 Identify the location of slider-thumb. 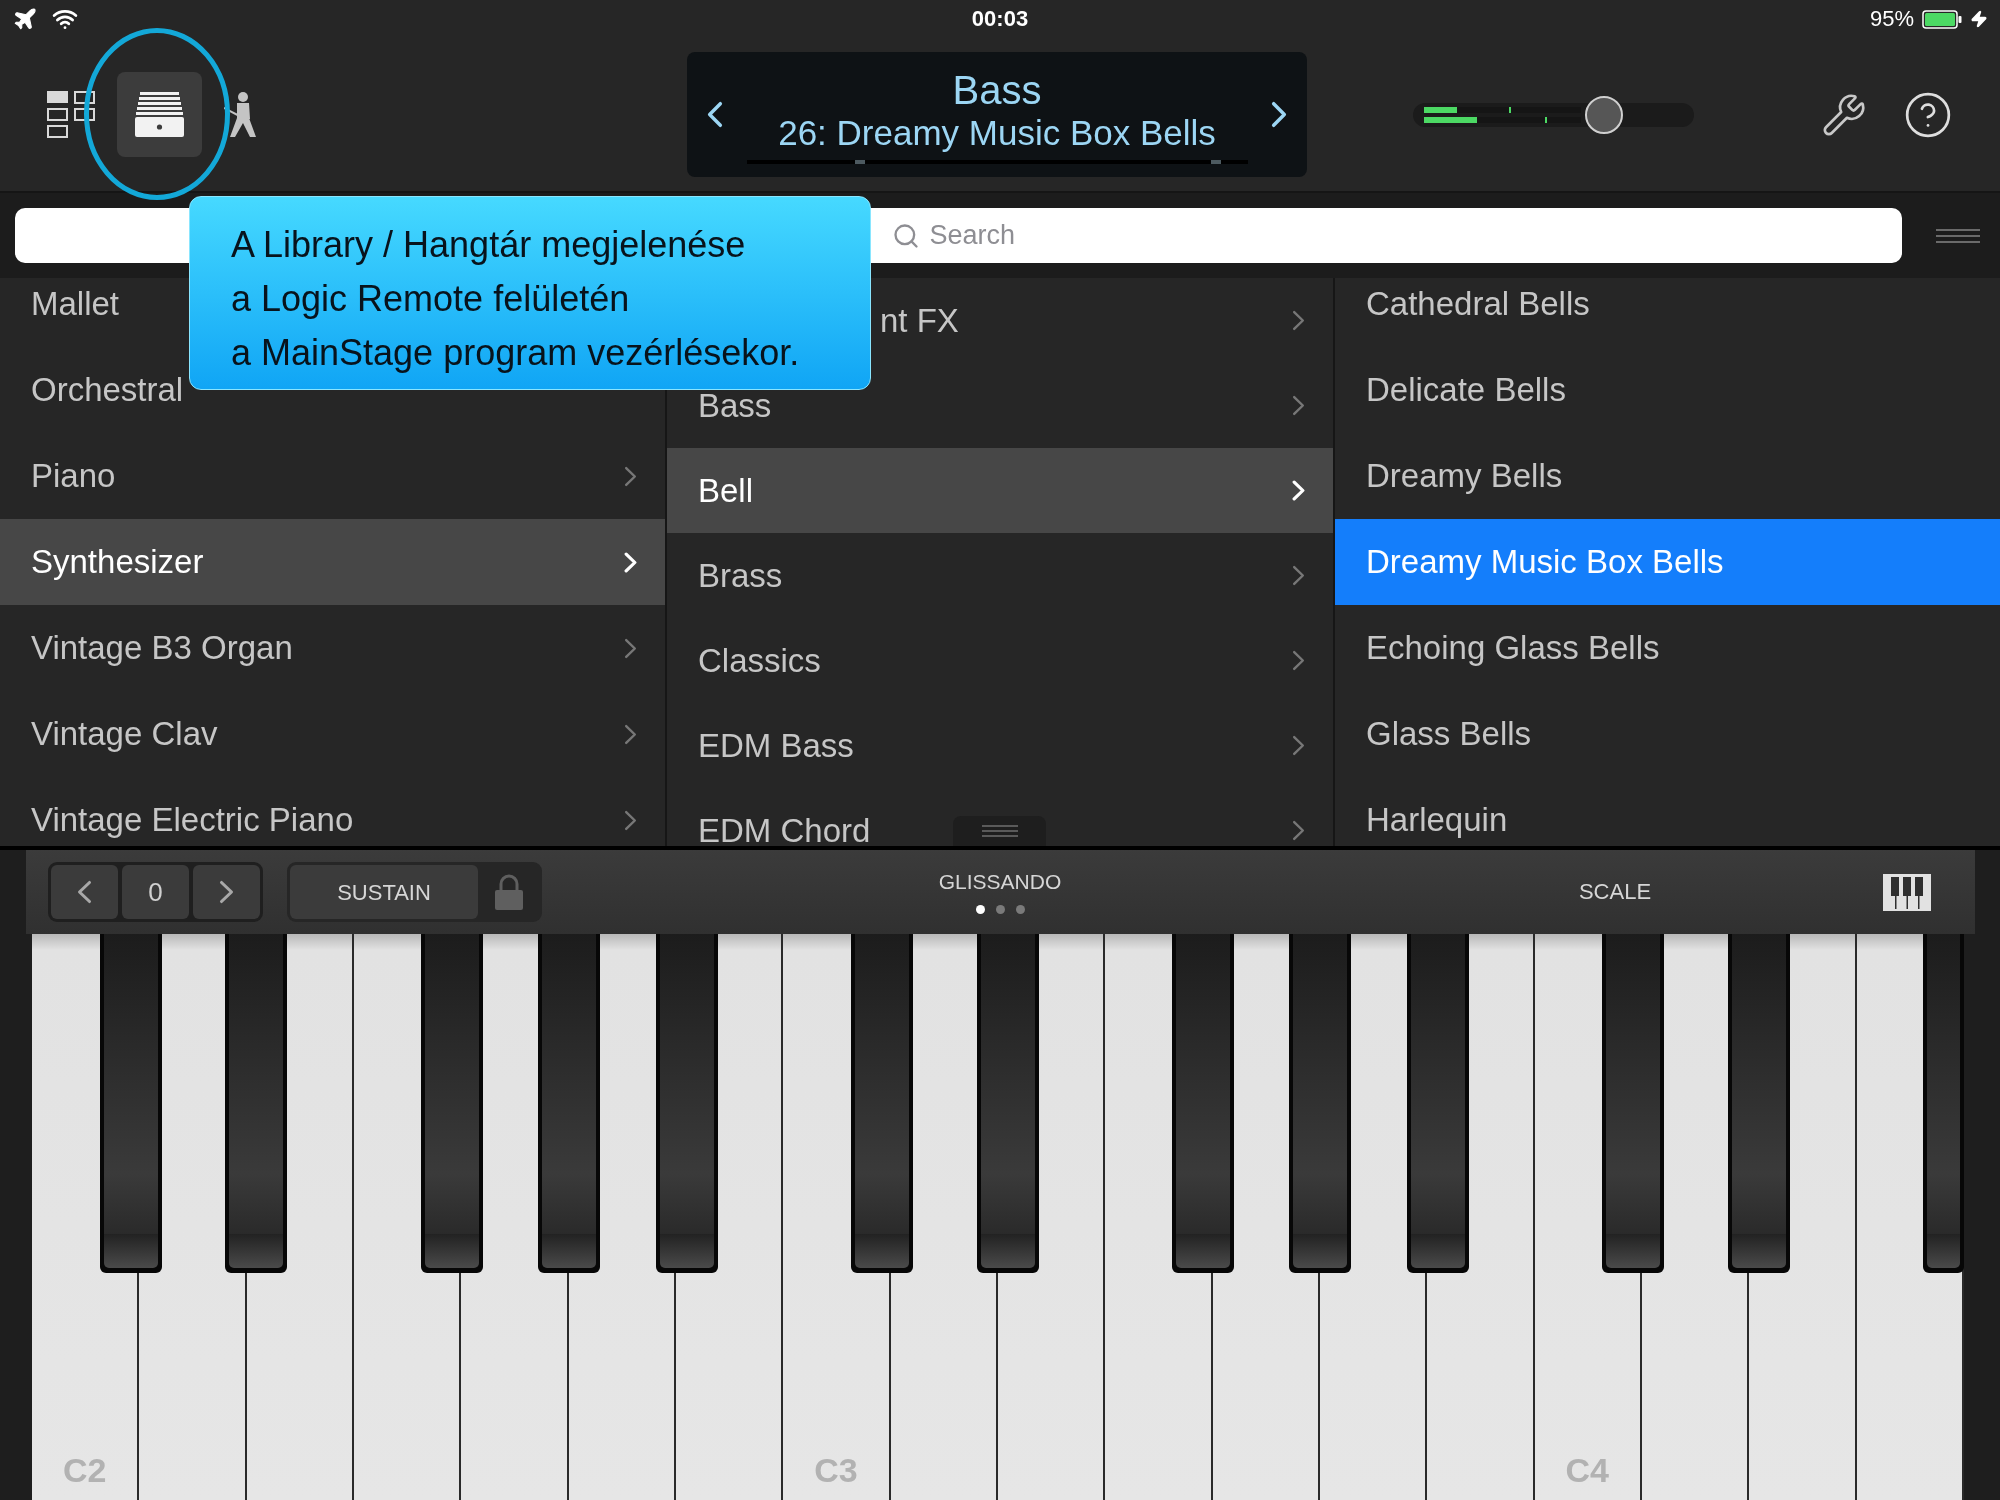
(1604, 114).